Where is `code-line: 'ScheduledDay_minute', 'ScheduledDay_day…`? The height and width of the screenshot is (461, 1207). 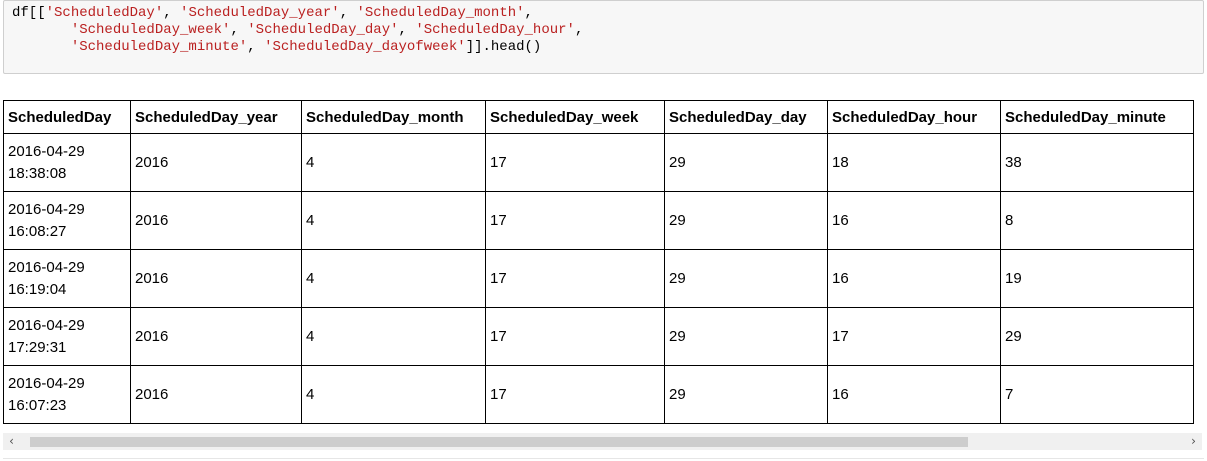 code-line: 'ScheduledDay_minute', 'ScheduledDay_day… is located at coordinates (306, 47).